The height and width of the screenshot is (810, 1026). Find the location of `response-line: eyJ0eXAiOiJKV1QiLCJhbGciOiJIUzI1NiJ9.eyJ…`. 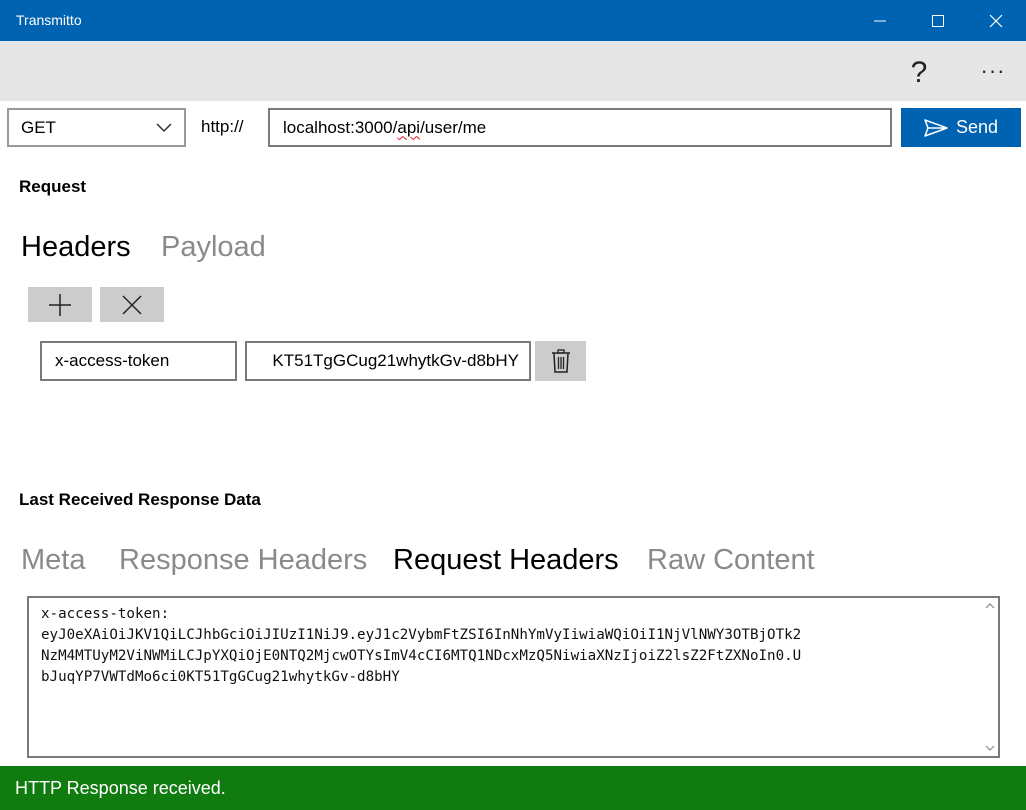

response-line: eyJ0eXAiOiJKV1QiLCJhbGciOiJIUzI1NiJ9.eyJ… is located at coordinates (421, 635).